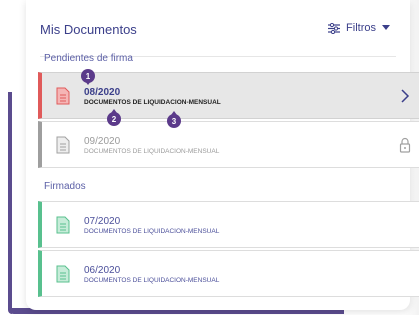 Image resolution: width=419 pixels, height=315 pixels. Describe the element at coordinates (10, 203) in the screenshot. I see `frame-decoration-left` at that location.